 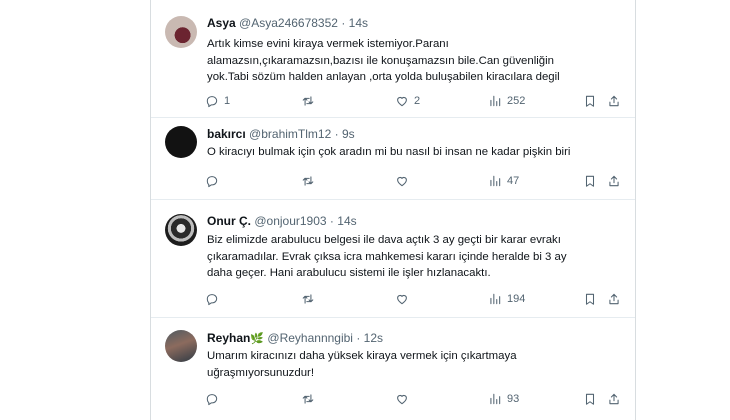 I want to click on timestamp: 9s, so click(x=348, y=134).